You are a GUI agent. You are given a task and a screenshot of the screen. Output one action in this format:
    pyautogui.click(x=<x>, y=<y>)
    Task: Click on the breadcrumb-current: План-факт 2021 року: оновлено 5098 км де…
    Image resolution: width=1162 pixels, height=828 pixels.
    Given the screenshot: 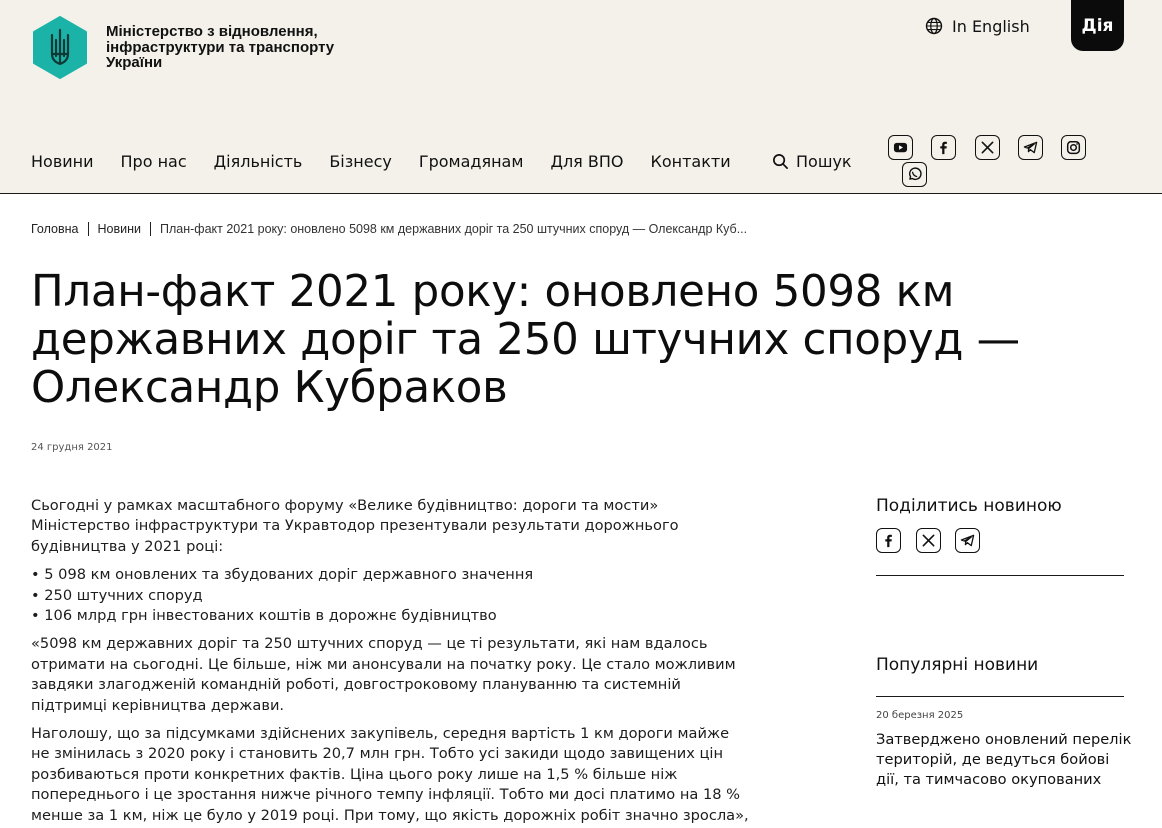 What is the action you would take?
    pyautogui.click(x=454, y=229)
    